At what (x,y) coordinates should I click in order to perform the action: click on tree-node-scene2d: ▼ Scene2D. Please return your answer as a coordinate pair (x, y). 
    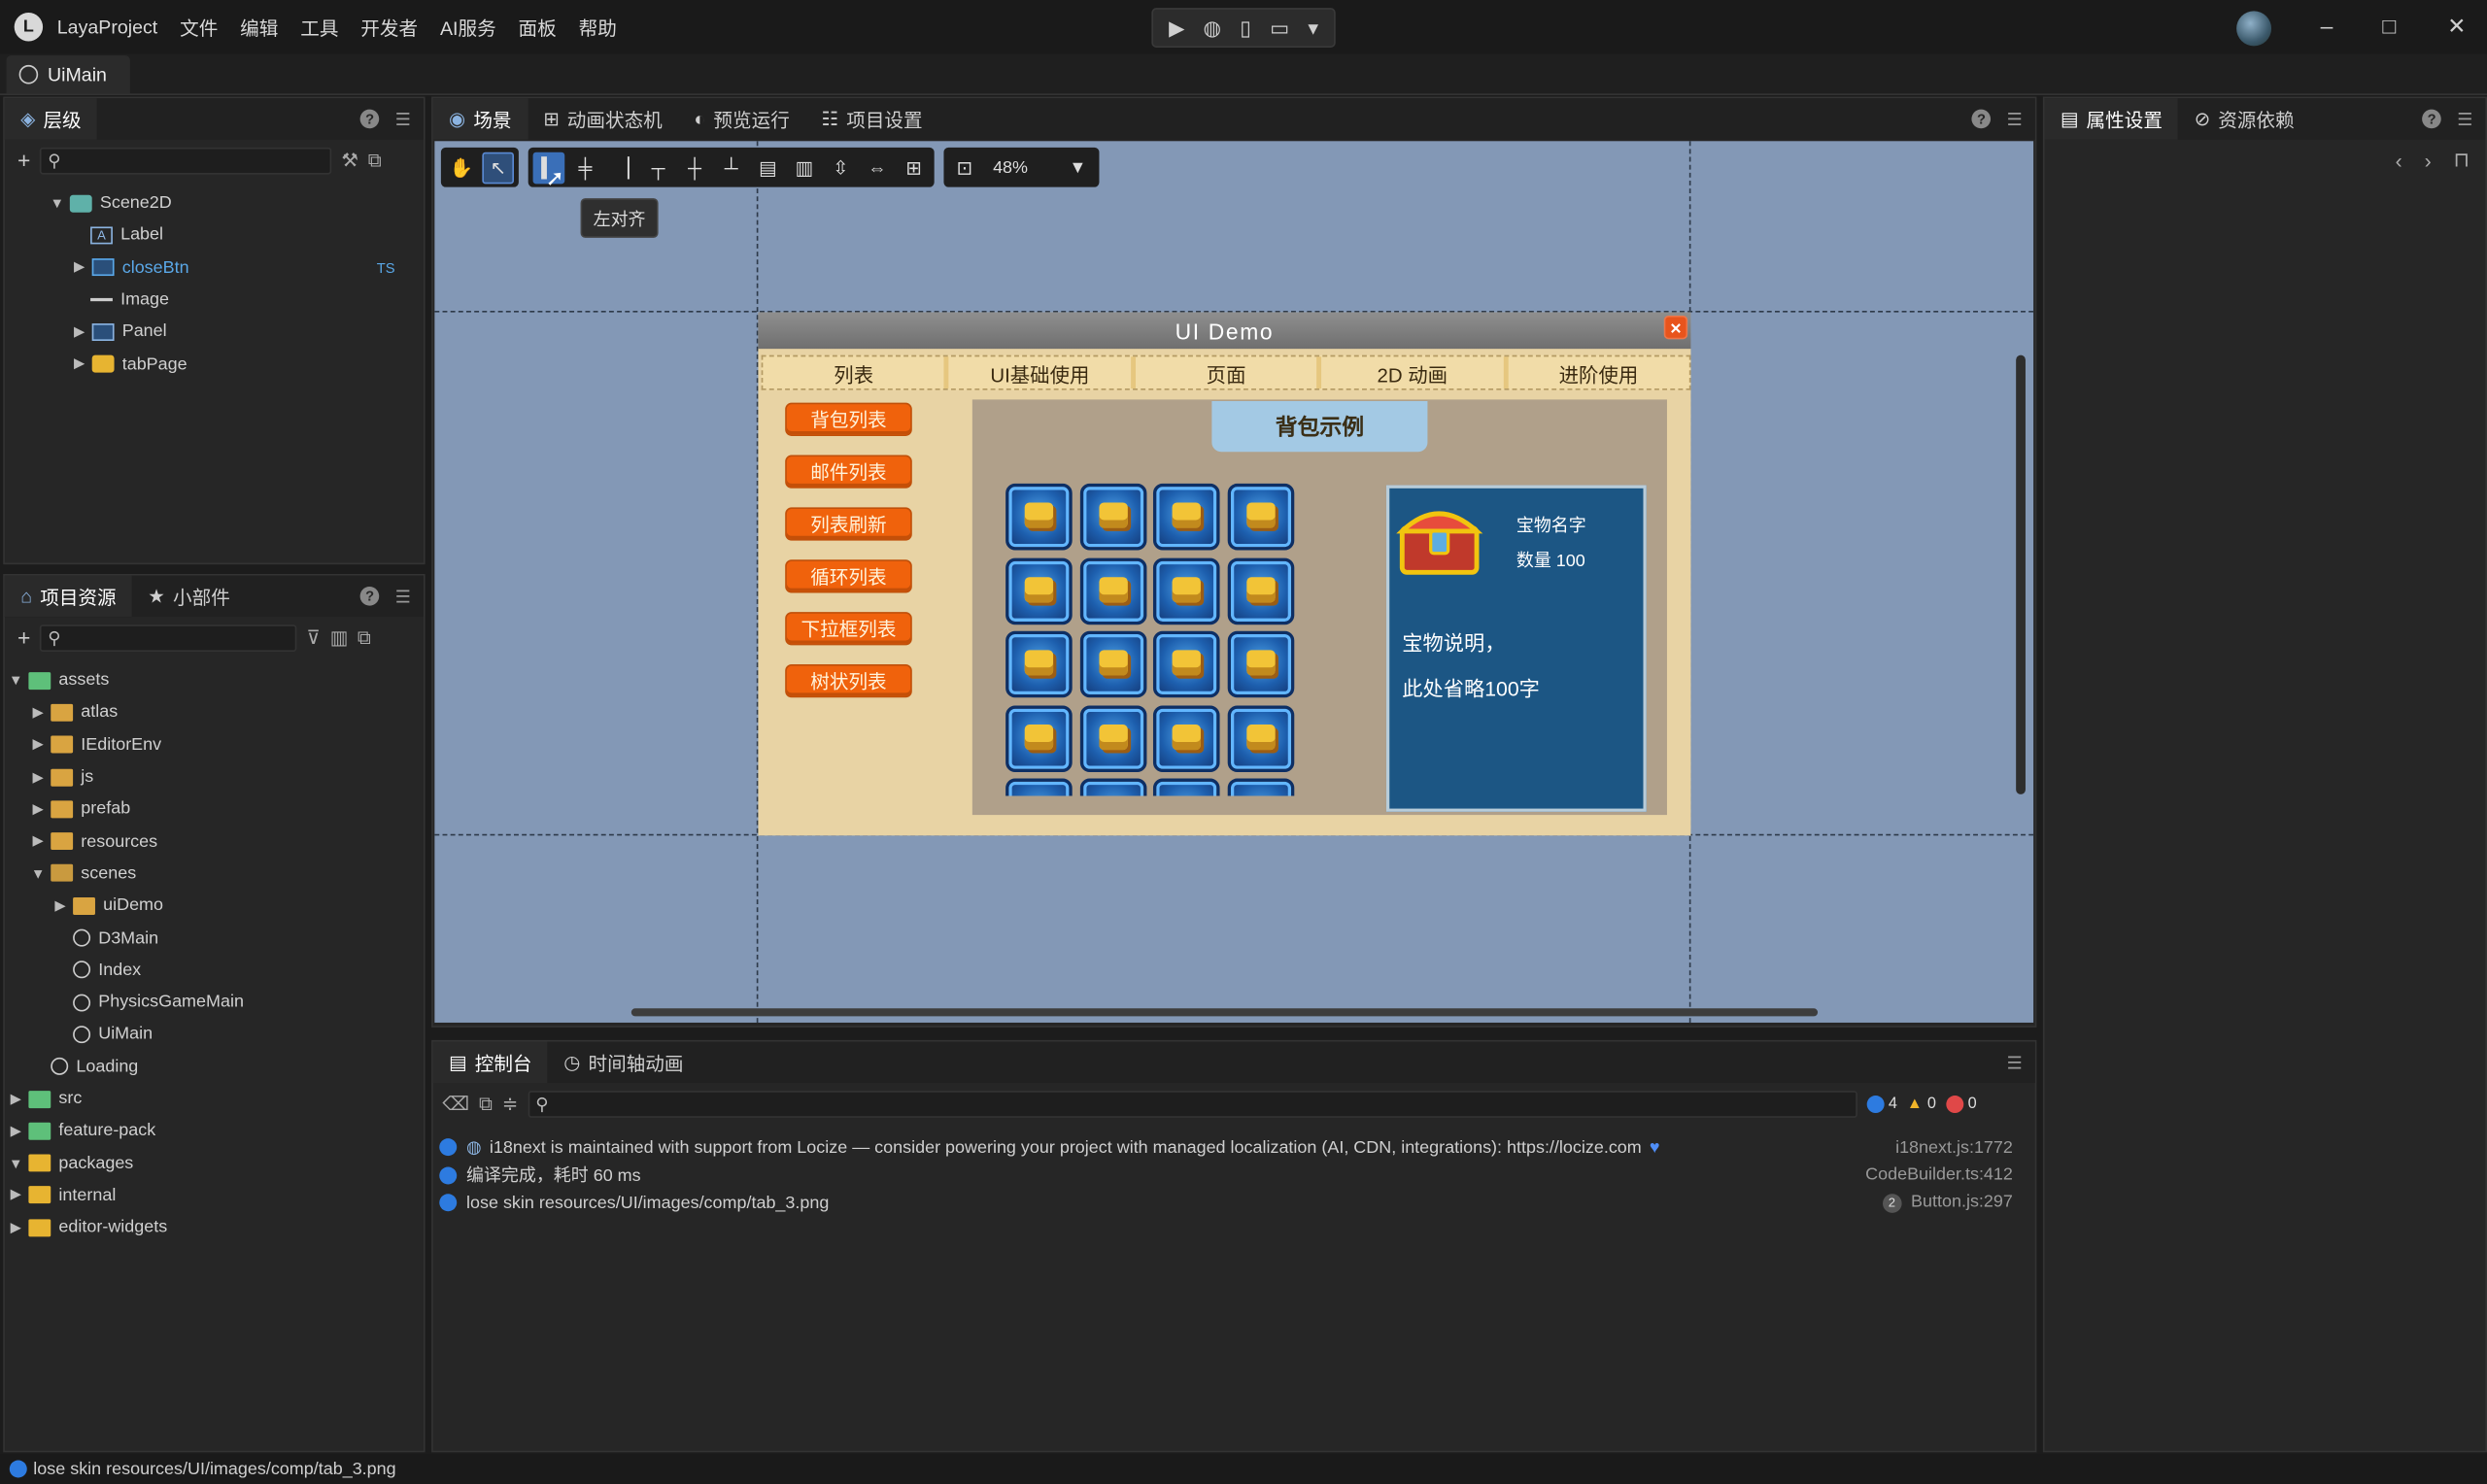
    Looking at the image, I should click on (214, 203).